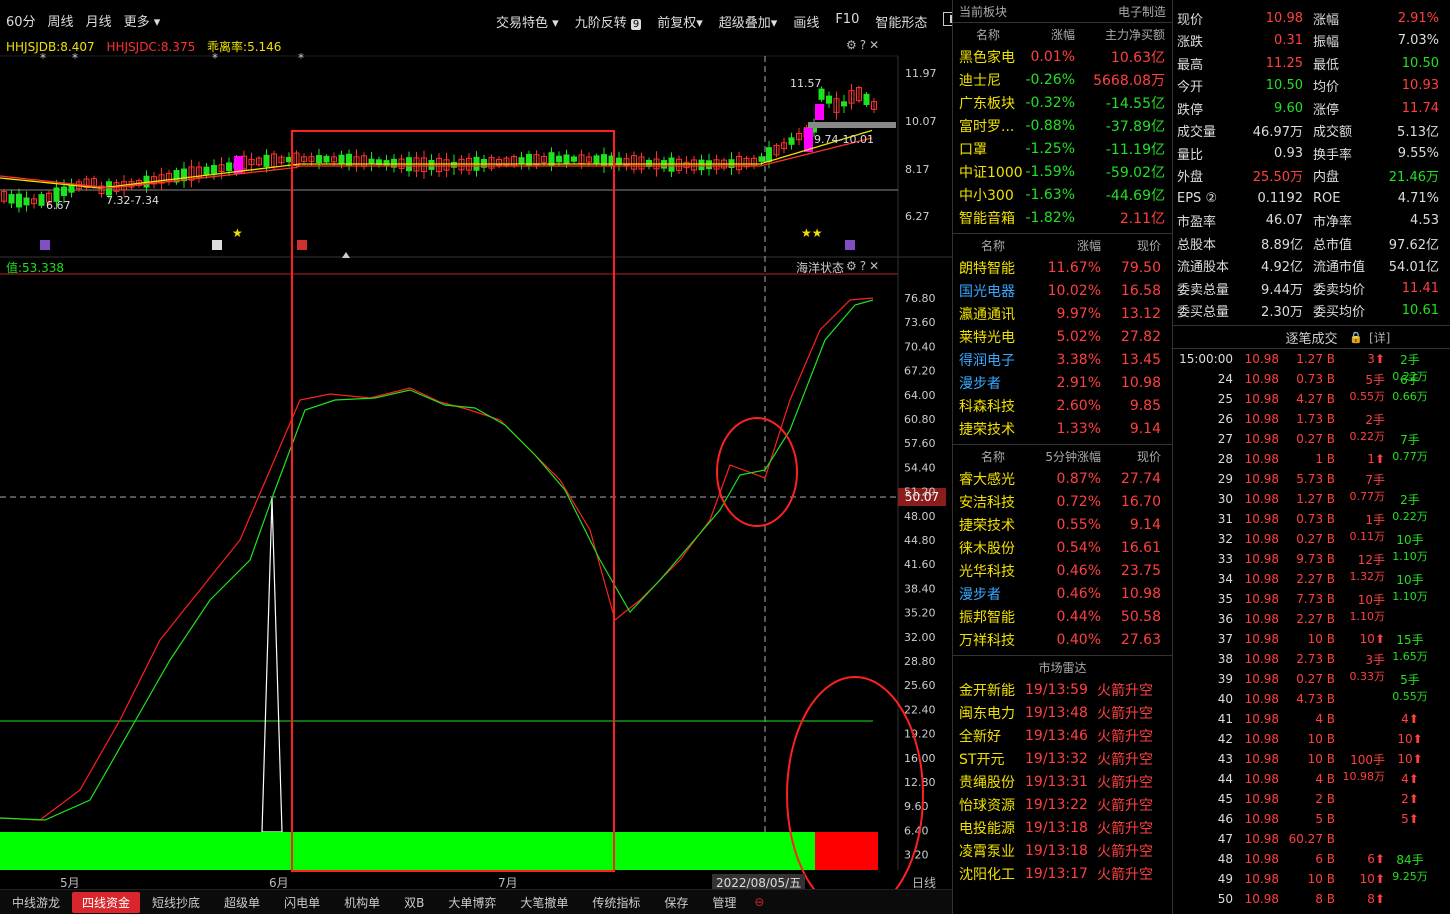 The height and width of the screenshot is (914, 1450). What do you see at coordinates (1062, 593) in the screenshot?
I see `table-row: 漫步者 0.46% 10.98` at bounding box center [1062, 593].